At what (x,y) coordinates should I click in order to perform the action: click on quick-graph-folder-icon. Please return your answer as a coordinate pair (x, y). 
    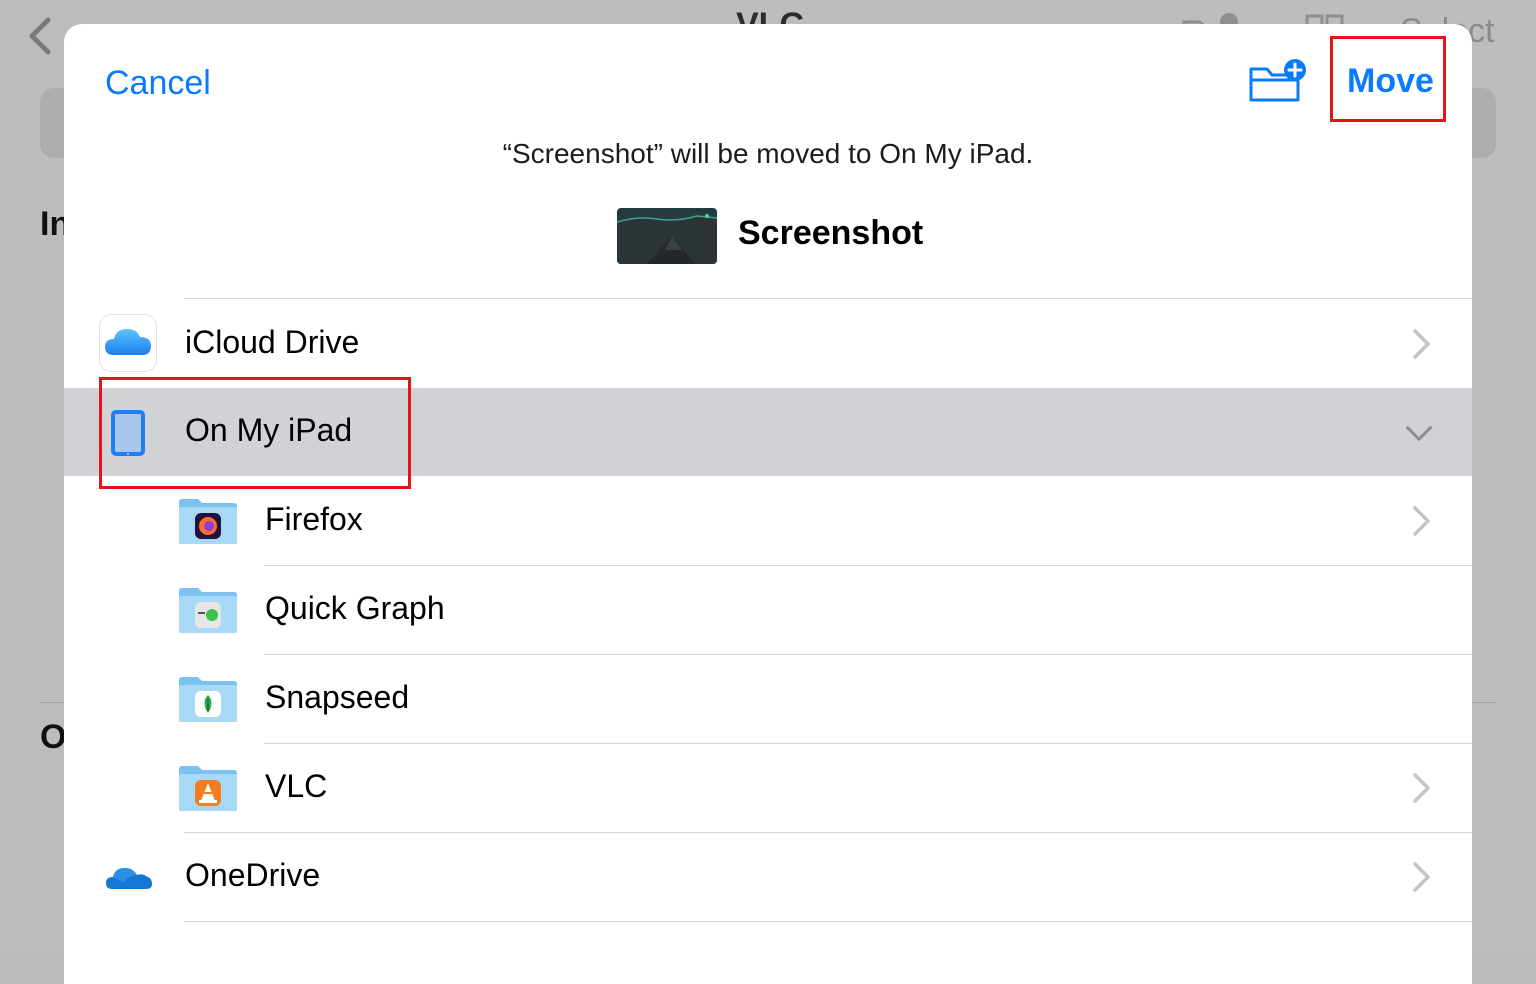
    Looking at the image, I should click on (208, 610).